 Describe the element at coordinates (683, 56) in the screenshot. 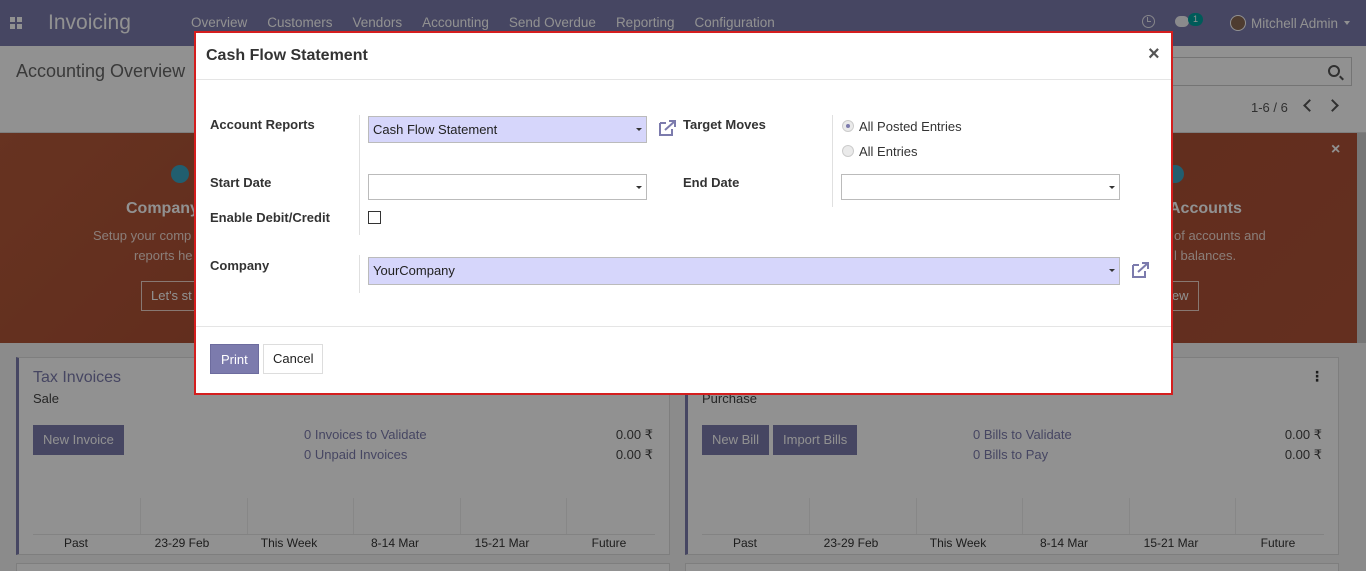

I see `modal-header: Cash Flow Statement ×` at that location.